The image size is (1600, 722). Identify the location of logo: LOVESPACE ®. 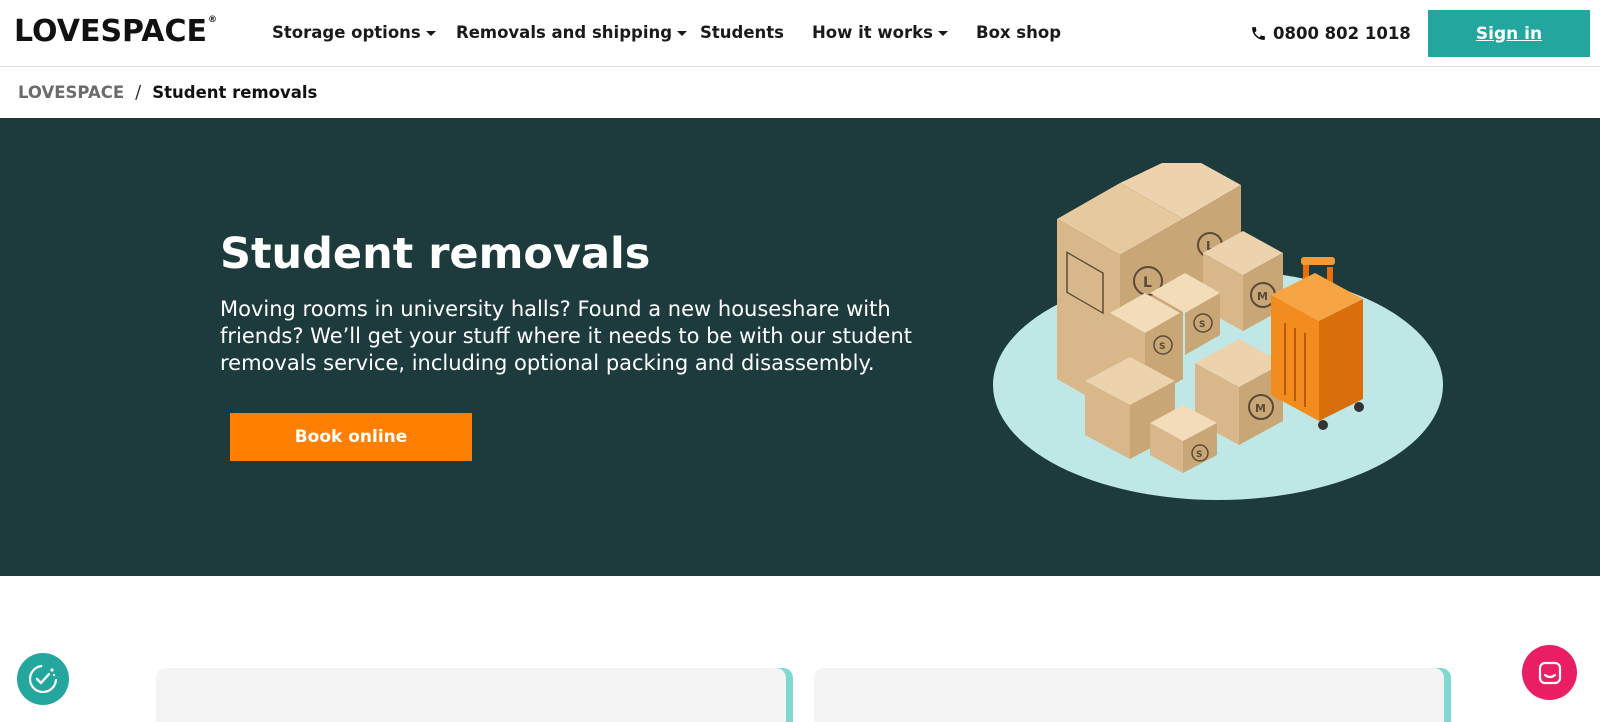
(115, 32).